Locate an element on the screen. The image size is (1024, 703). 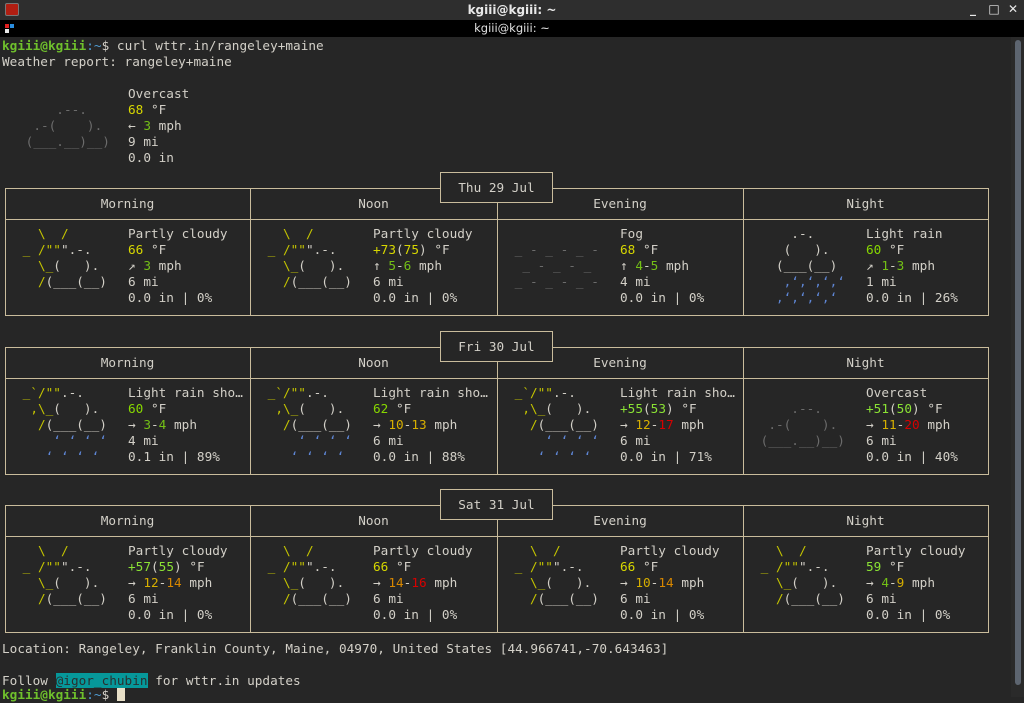
current-condition: Overcast is located at coordinates (159, 93).